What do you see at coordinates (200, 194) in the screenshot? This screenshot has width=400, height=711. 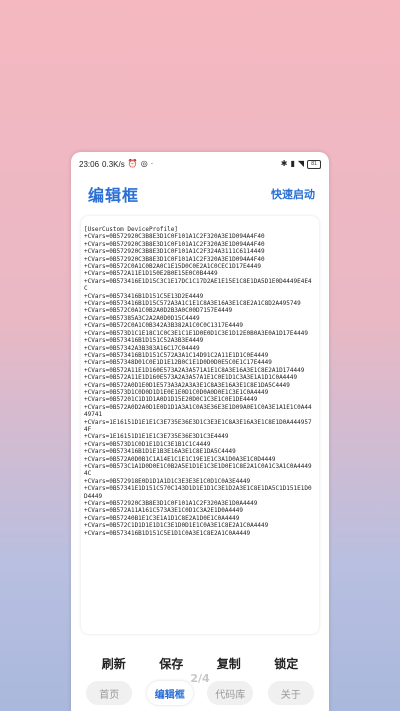 I see `app-bar: 编辑框 快速启动` at bounding box center [200, 194].